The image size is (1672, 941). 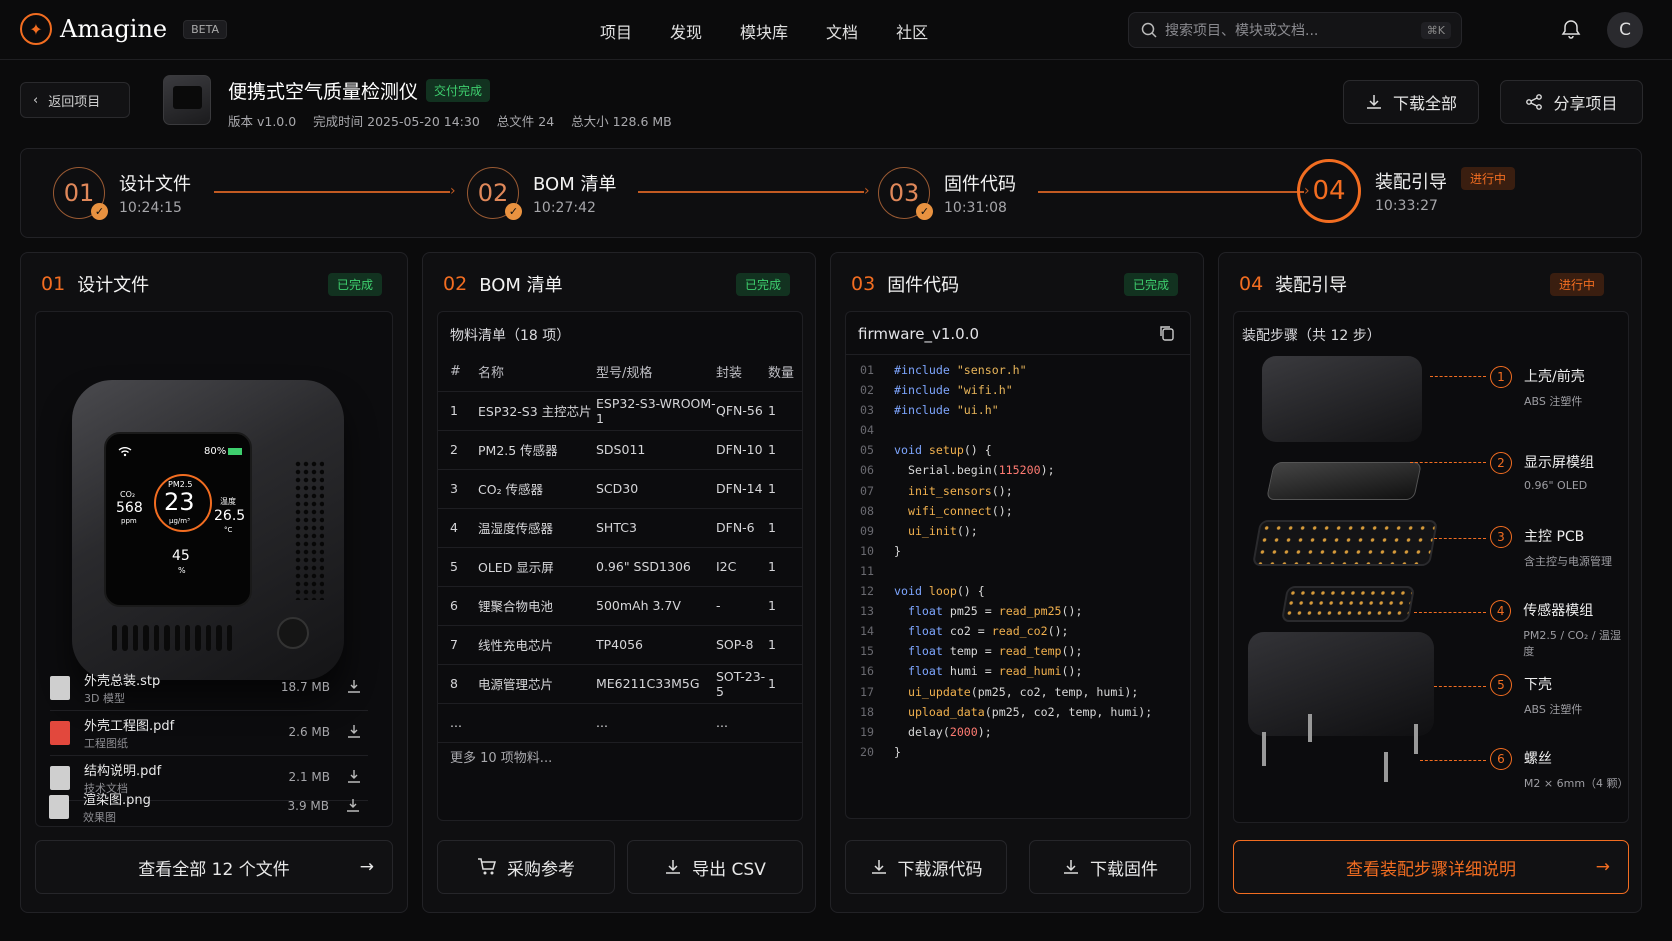 I want to click on table-row: 8 电源管理芯片 ME6211C33M5G SOT-23-5 1, so click(x=620, y=684).